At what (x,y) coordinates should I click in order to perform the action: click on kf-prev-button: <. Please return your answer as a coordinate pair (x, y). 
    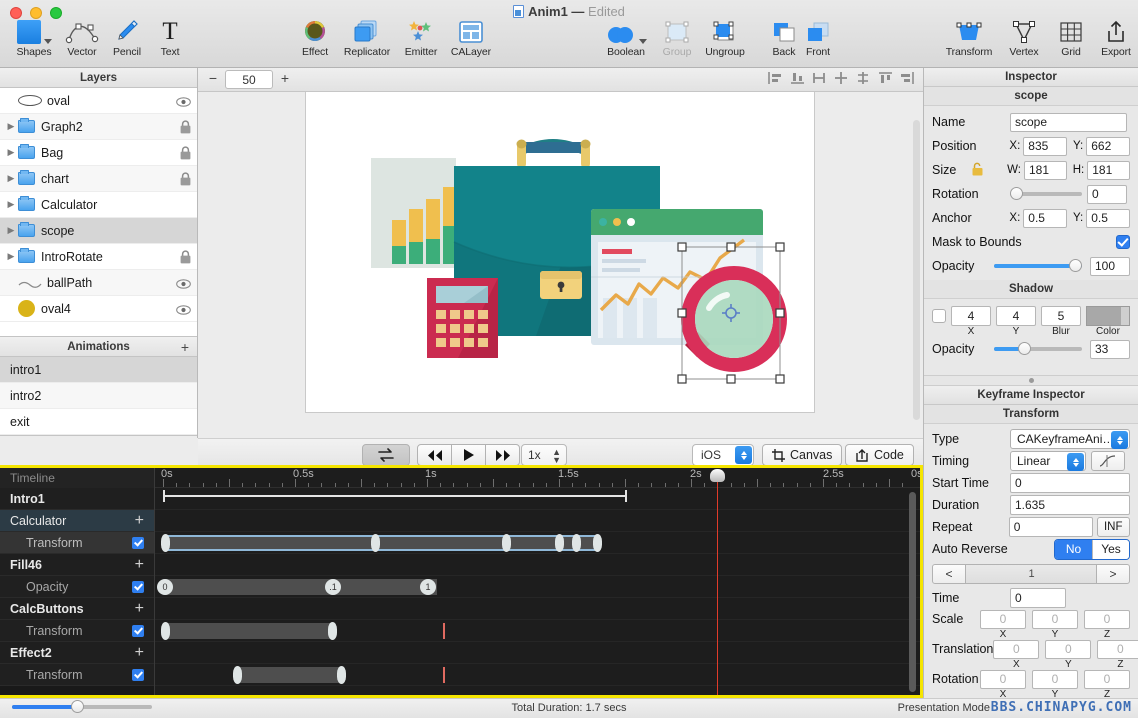
    Looking at the image, I should click on (949, 574).